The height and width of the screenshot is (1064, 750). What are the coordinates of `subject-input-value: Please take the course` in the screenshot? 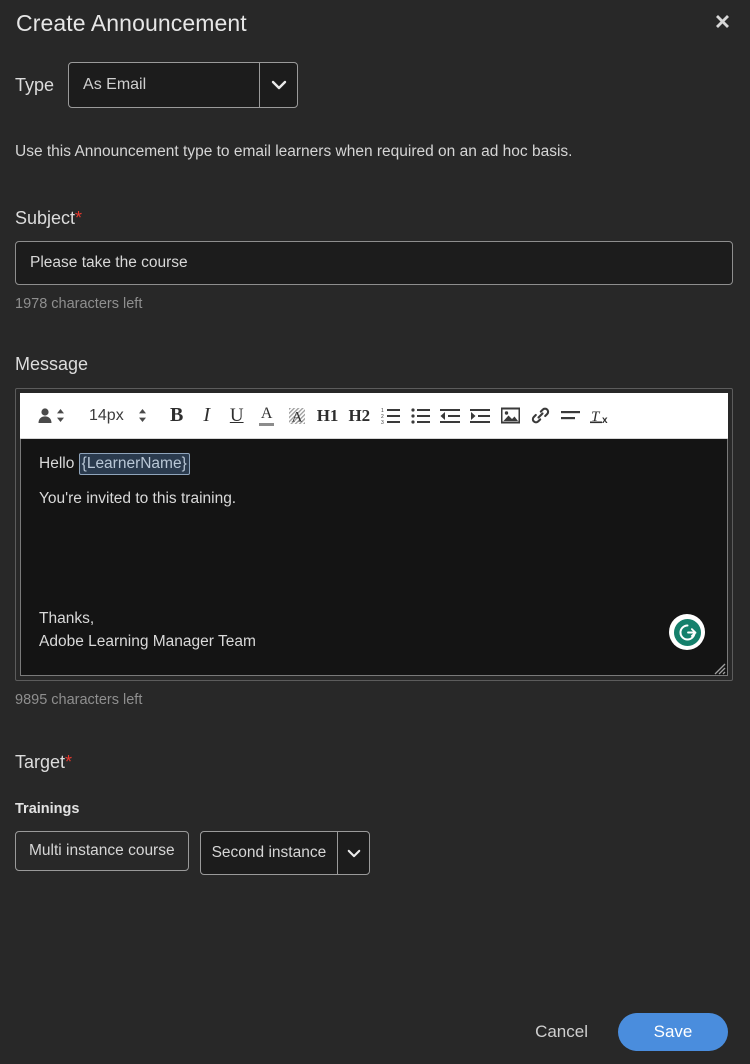 It's located at (109, 263).